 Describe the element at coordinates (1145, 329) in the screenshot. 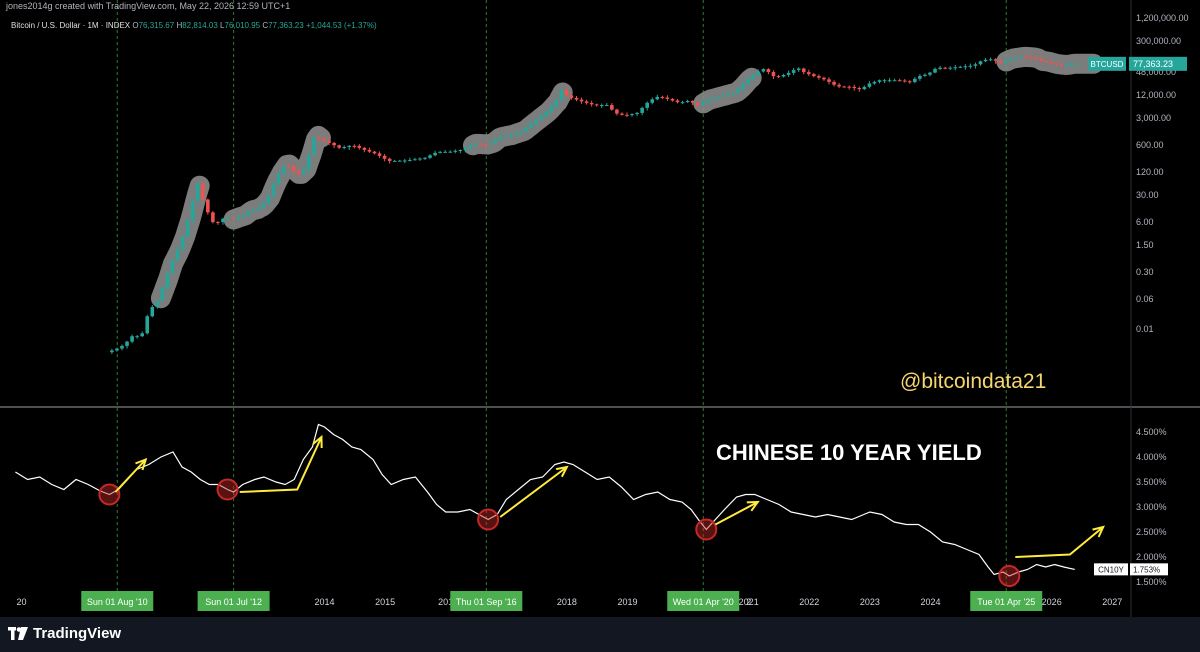

I see `price-tick-label: 0.01` at that location.